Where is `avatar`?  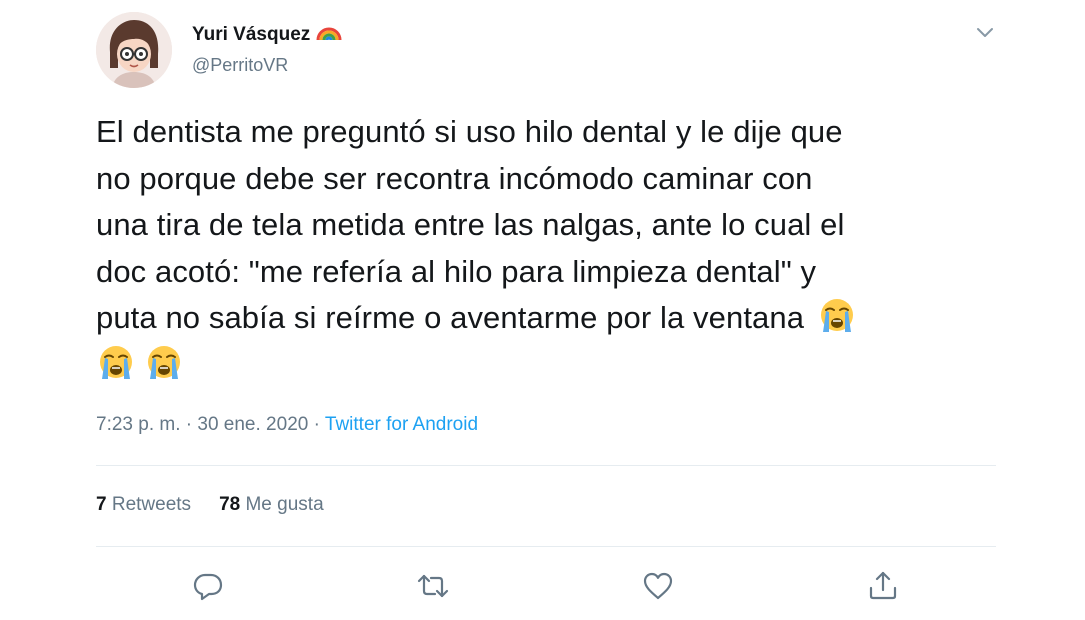
avatar is located at coordinates (134, 50).